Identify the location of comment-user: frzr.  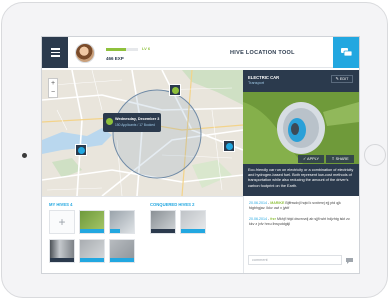
(273, 219).